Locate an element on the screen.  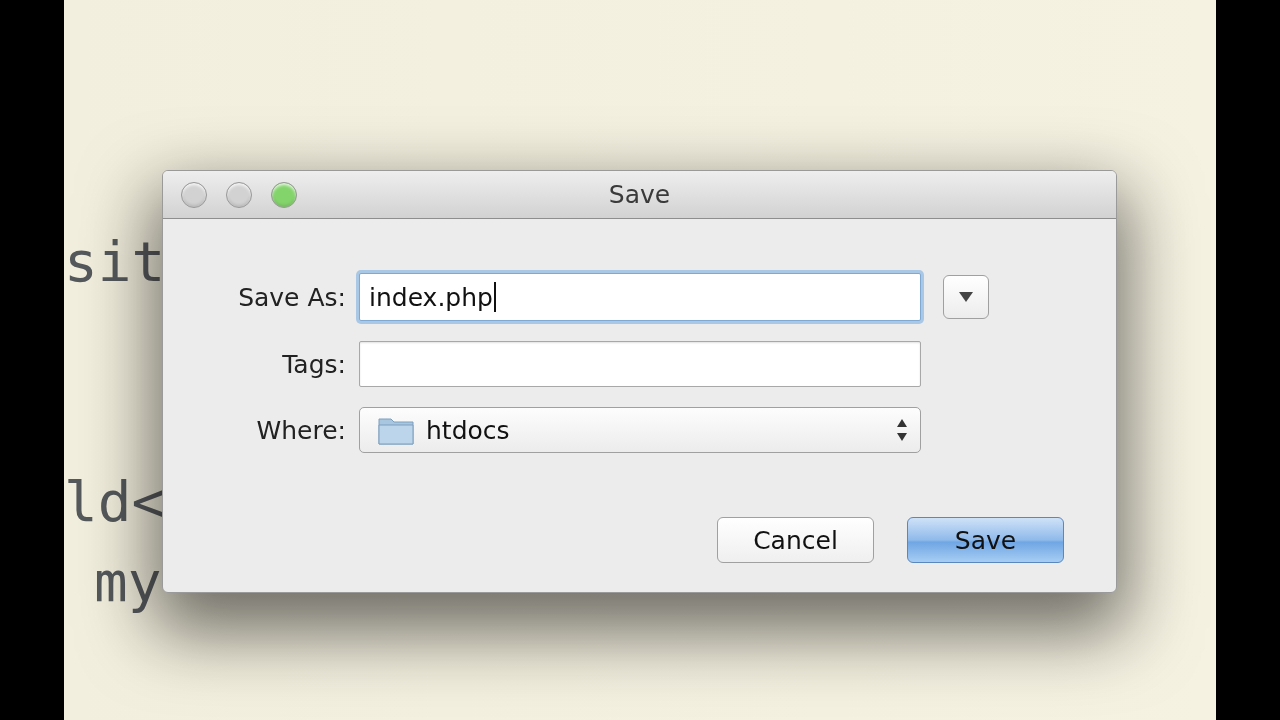
field-label: Tags: is located at coordinates (313, 364).